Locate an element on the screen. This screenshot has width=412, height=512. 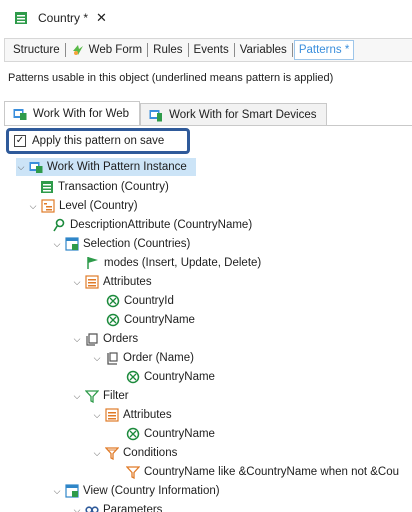
tree-node-label: Orders is located at coordinates (121, 339).